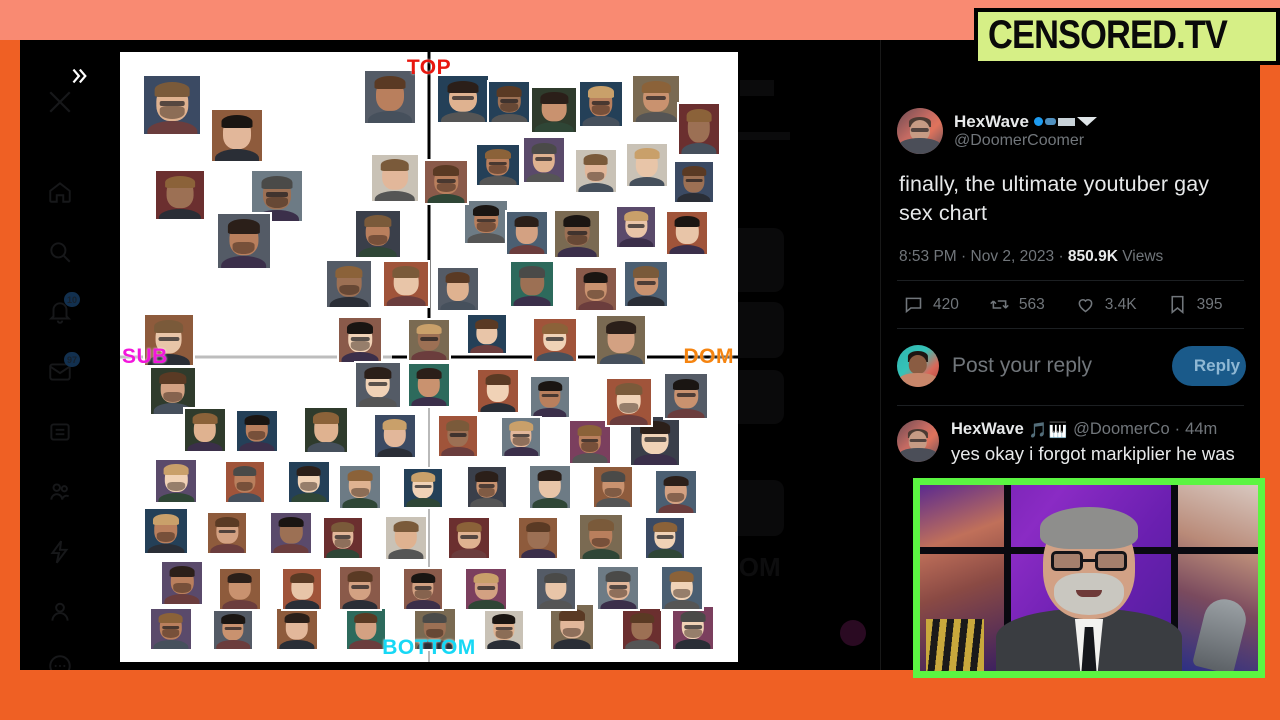 This screenshot has height=720, width=1280. Describe the element at coordinates (1017, 304) in the screenshot. I see `retweet-action: 563` at that location.